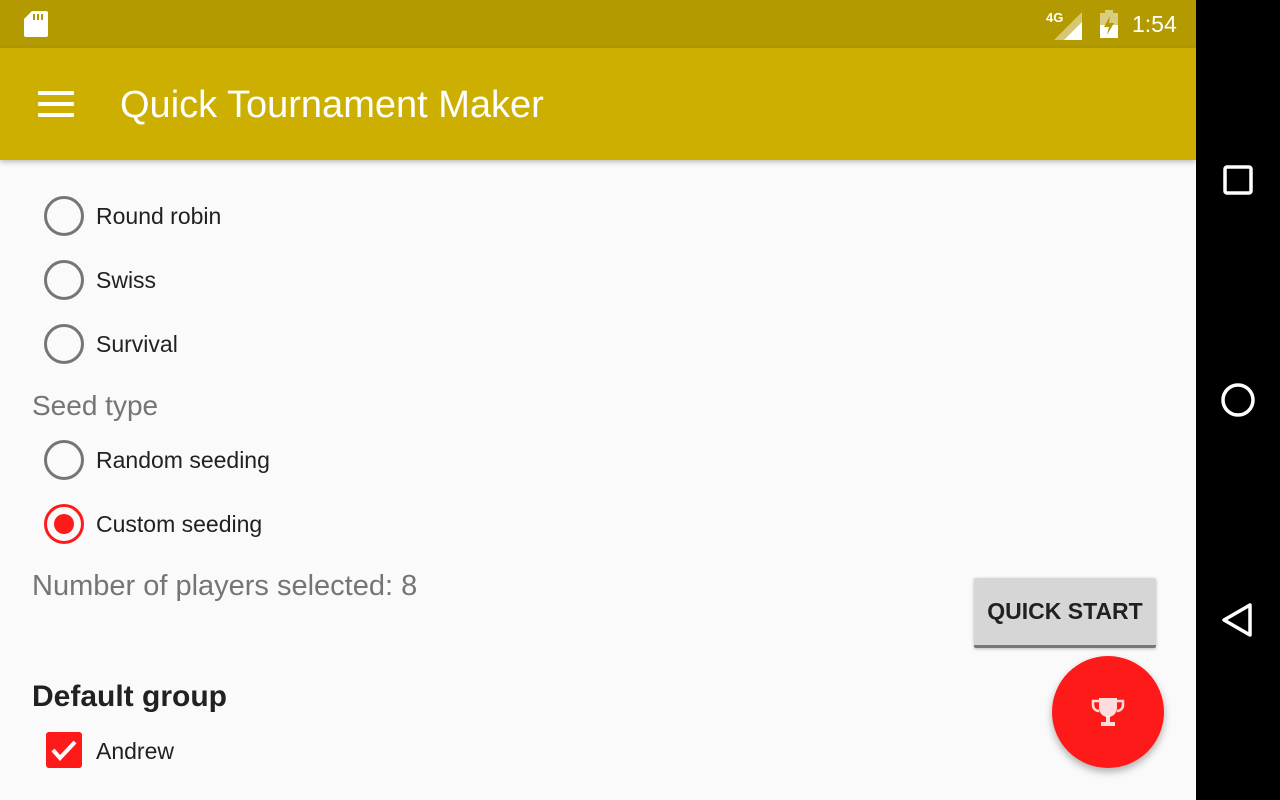  I want to click on seed-type-heading: Seed type, so click(95, 405).